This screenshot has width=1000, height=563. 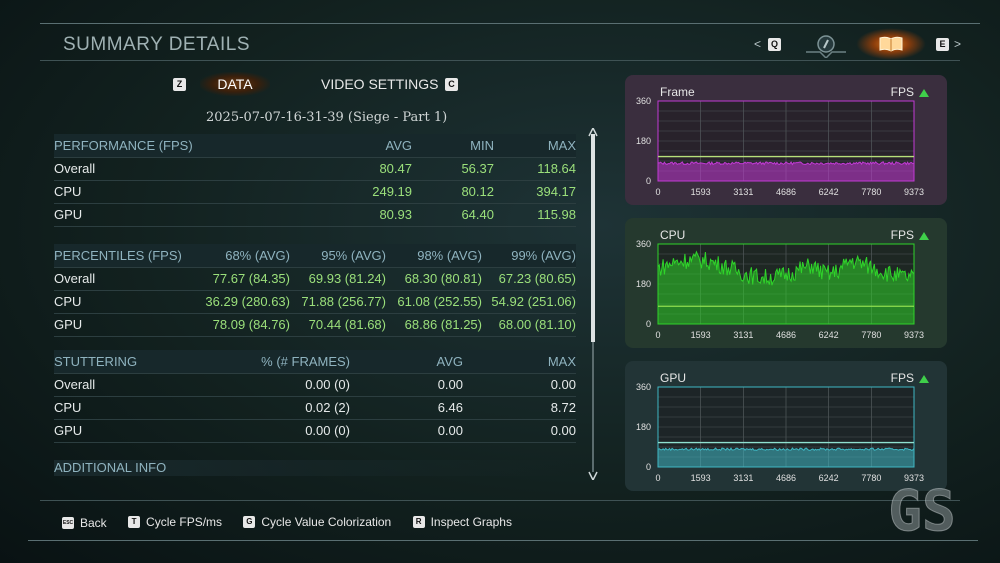 What do you see at coordinates (826, 46) in the screenshot?
I see `compass-icon` at bounding box center [826, 46].